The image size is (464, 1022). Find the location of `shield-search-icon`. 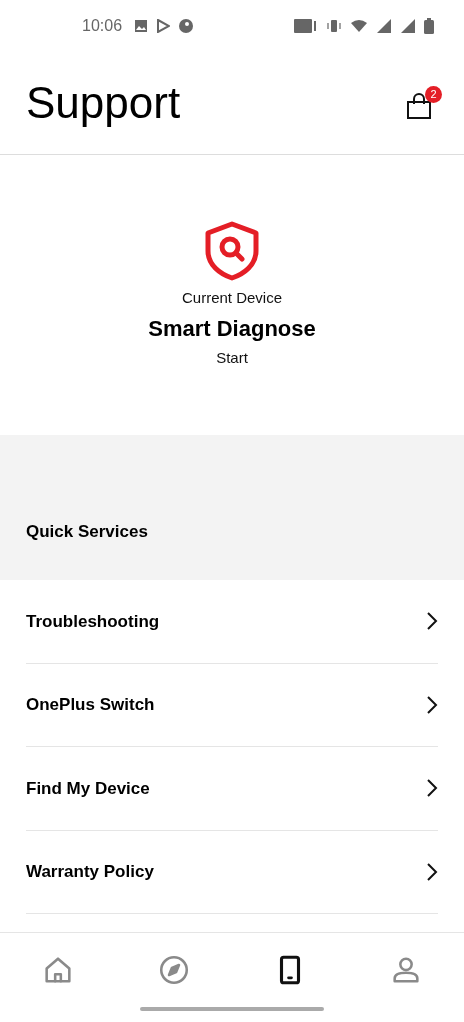

shield-search-icon is located at coordinates (232, 251).